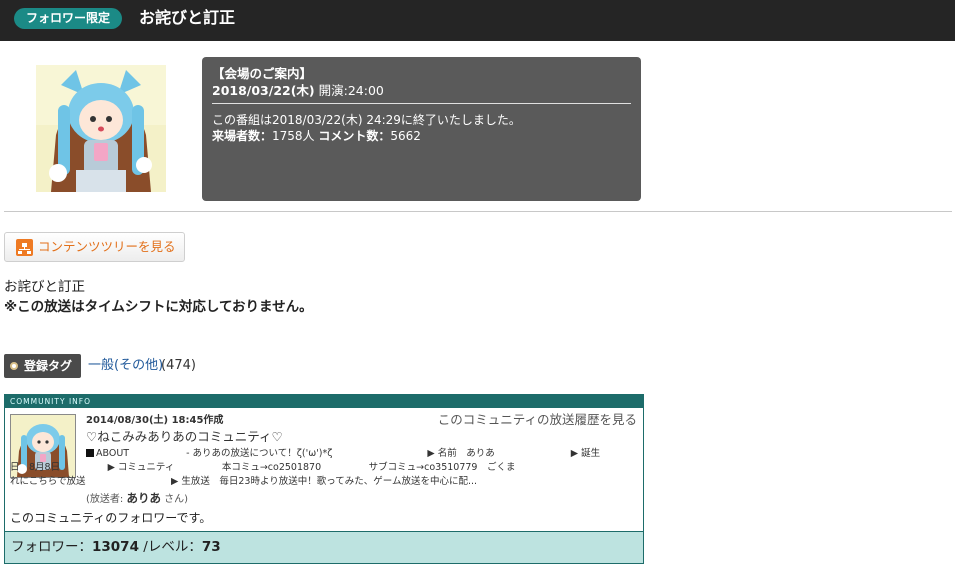  I want to click on broadcaster-avatar, so click(101, 128).